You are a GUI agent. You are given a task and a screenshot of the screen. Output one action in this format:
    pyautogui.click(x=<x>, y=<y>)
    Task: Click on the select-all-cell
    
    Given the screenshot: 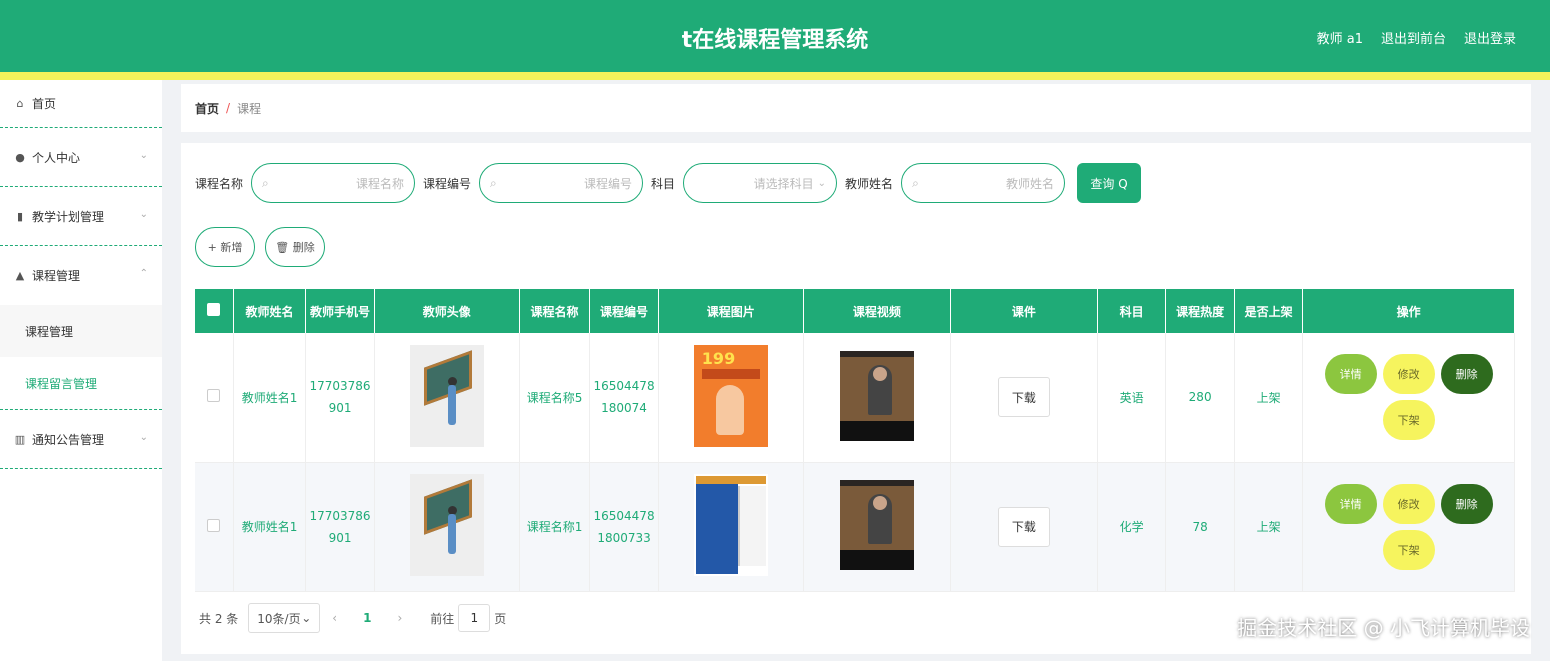 What is the action you would take?
    pyautogui.click(x=214, y=311)
    